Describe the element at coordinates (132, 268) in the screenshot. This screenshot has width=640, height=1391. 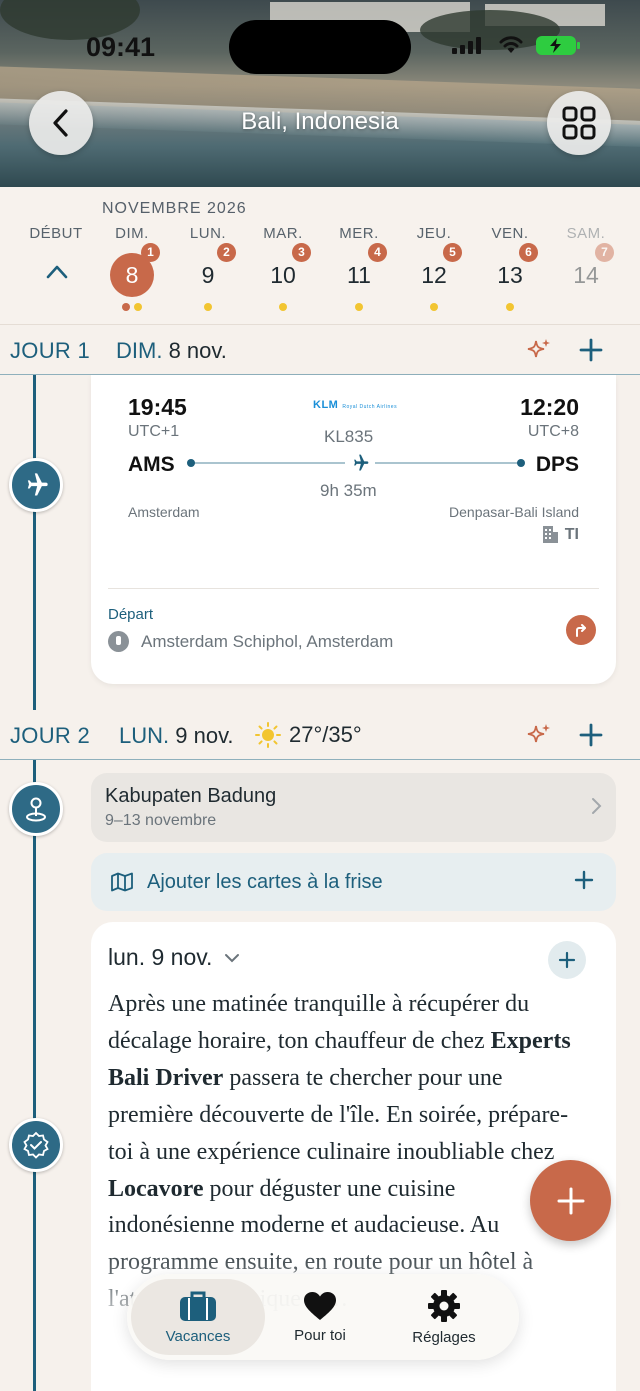
I see `calendar-day: DIM. 81` at that location.